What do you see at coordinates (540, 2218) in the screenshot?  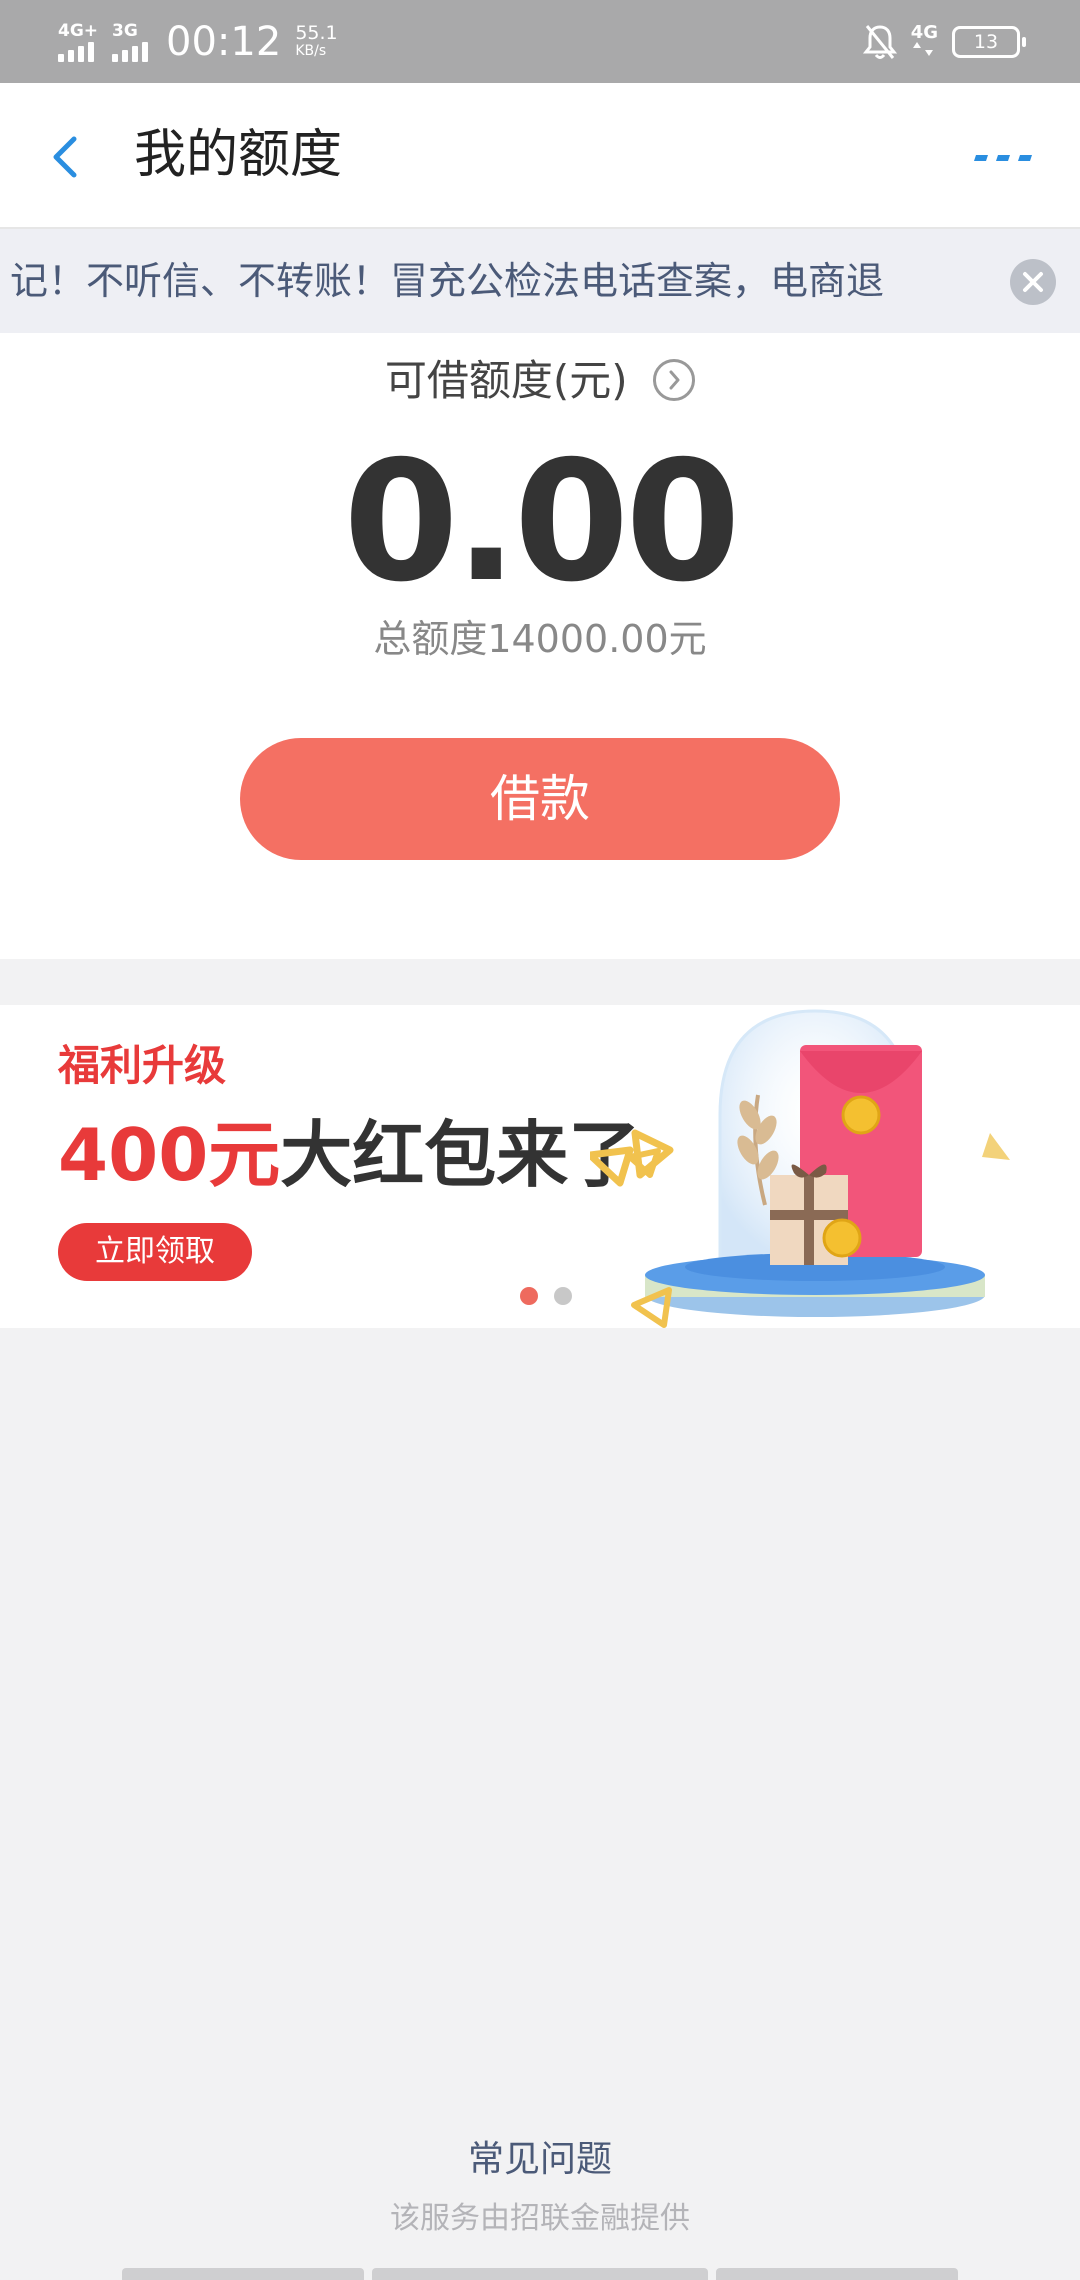 I see `provider-text: 该服务由招联金融提供` at bounding box center [540, 2218].